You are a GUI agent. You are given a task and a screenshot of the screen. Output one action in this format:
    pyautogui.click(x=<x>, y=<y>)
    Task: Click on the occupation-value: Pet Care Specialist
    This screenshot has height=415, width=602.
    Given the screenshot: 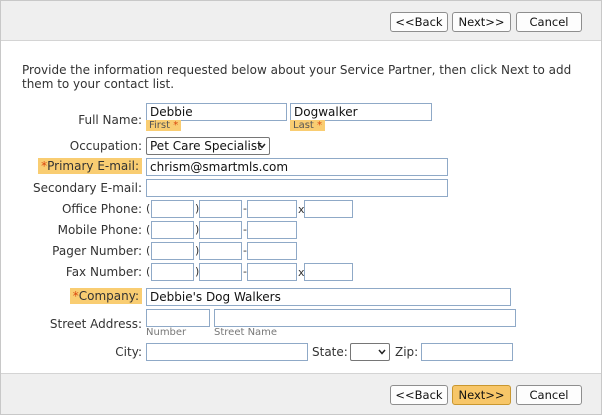 What is the action you would take?
    pyautogui.click(x=206, y=146)
    